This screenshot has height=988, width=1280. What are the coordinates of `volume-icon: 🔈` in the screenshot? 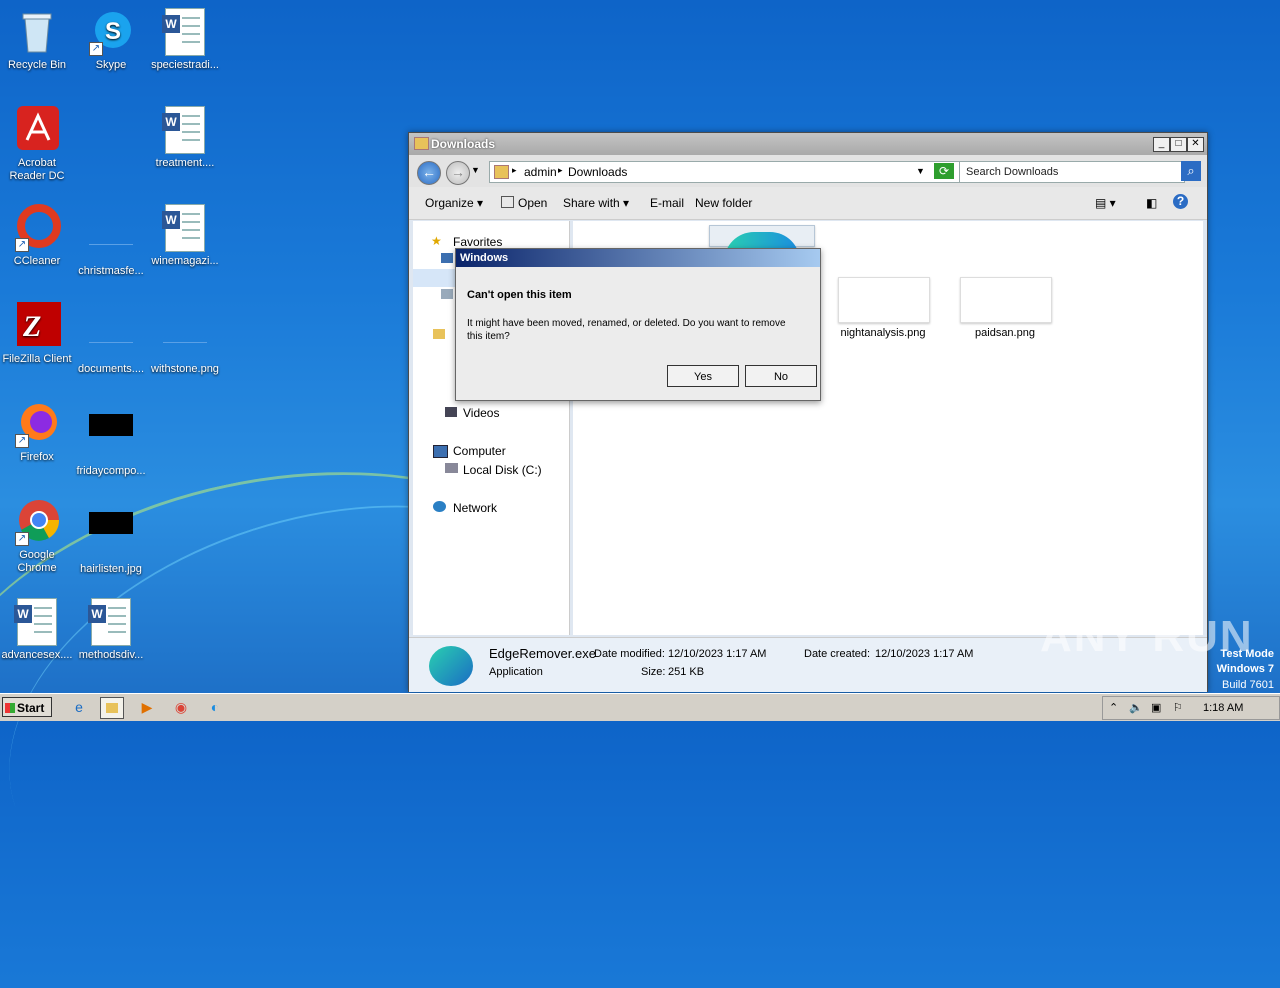 It's located at (1136, 707).